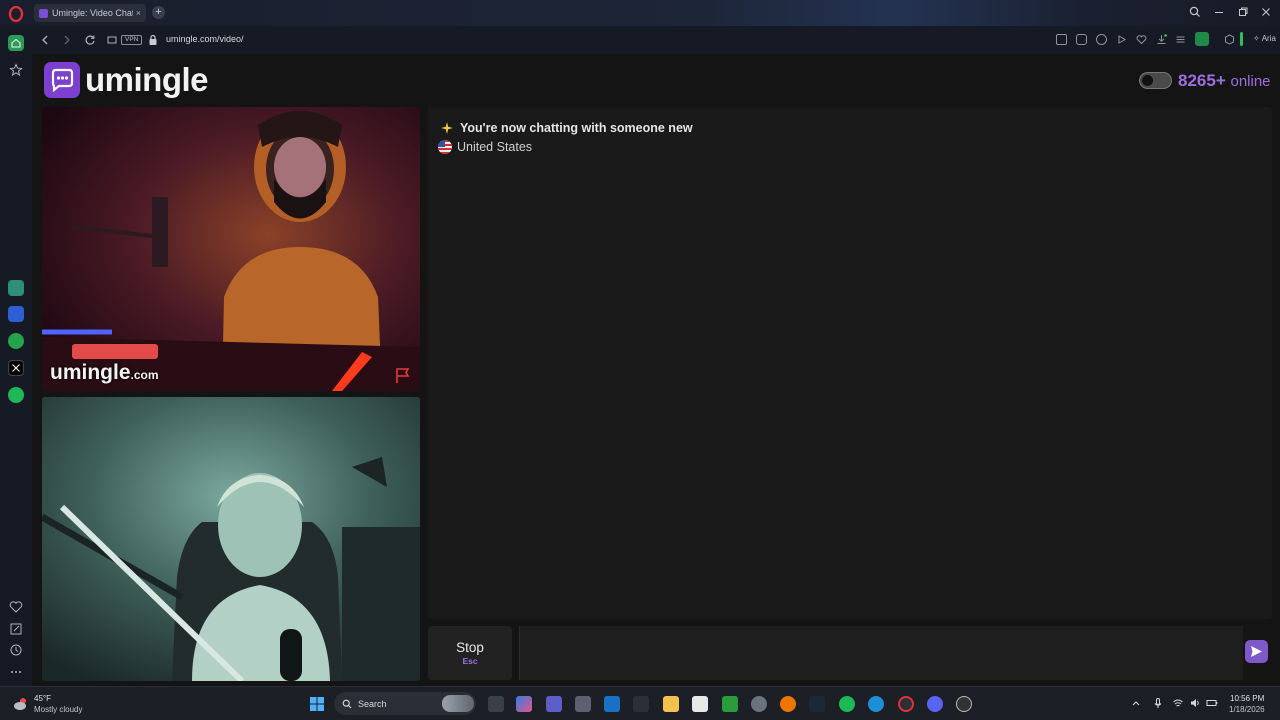 This screenshot has width=1280, height=720. Describe the element at coordinates (1101, 39) in the screenshot. I see `shield-icon` at that location.